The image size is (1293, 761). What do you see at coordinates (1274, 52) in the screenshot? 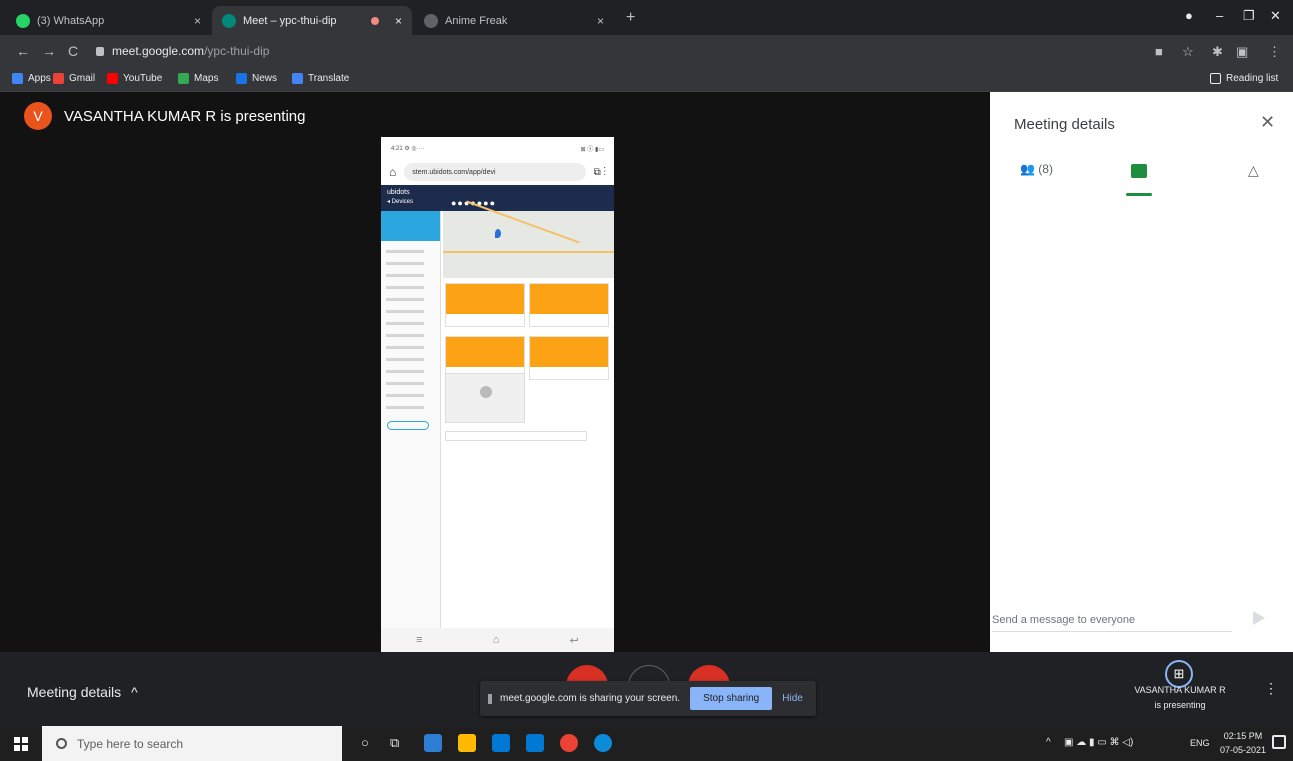
I see `menu-icon: ⋮` at bounding box center [1274, 52].